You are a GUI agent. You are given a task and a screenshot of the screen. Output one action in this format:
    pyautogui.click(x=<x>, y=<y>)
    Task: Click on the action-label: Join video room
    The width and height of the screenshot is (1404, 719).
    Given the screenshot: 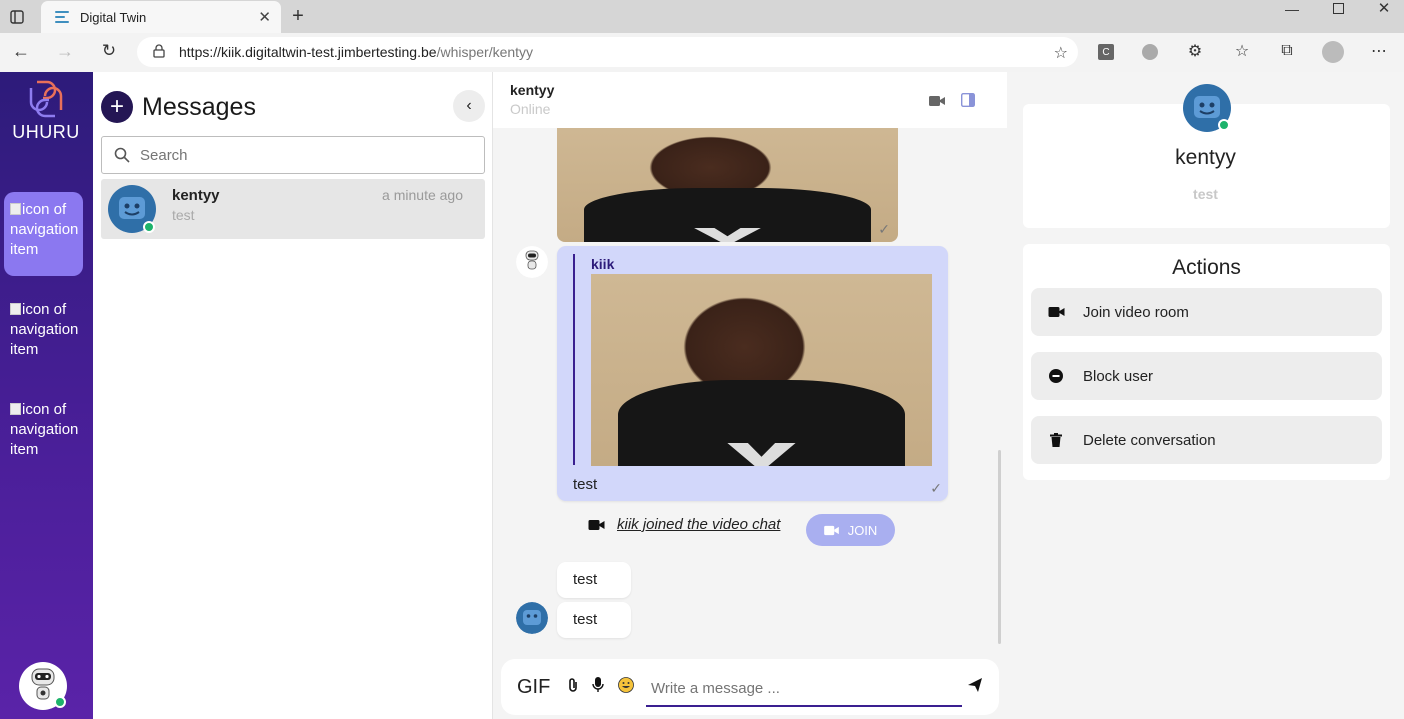 What is the action you would take?
    pyautogui.click(x=1136, y=312)
    